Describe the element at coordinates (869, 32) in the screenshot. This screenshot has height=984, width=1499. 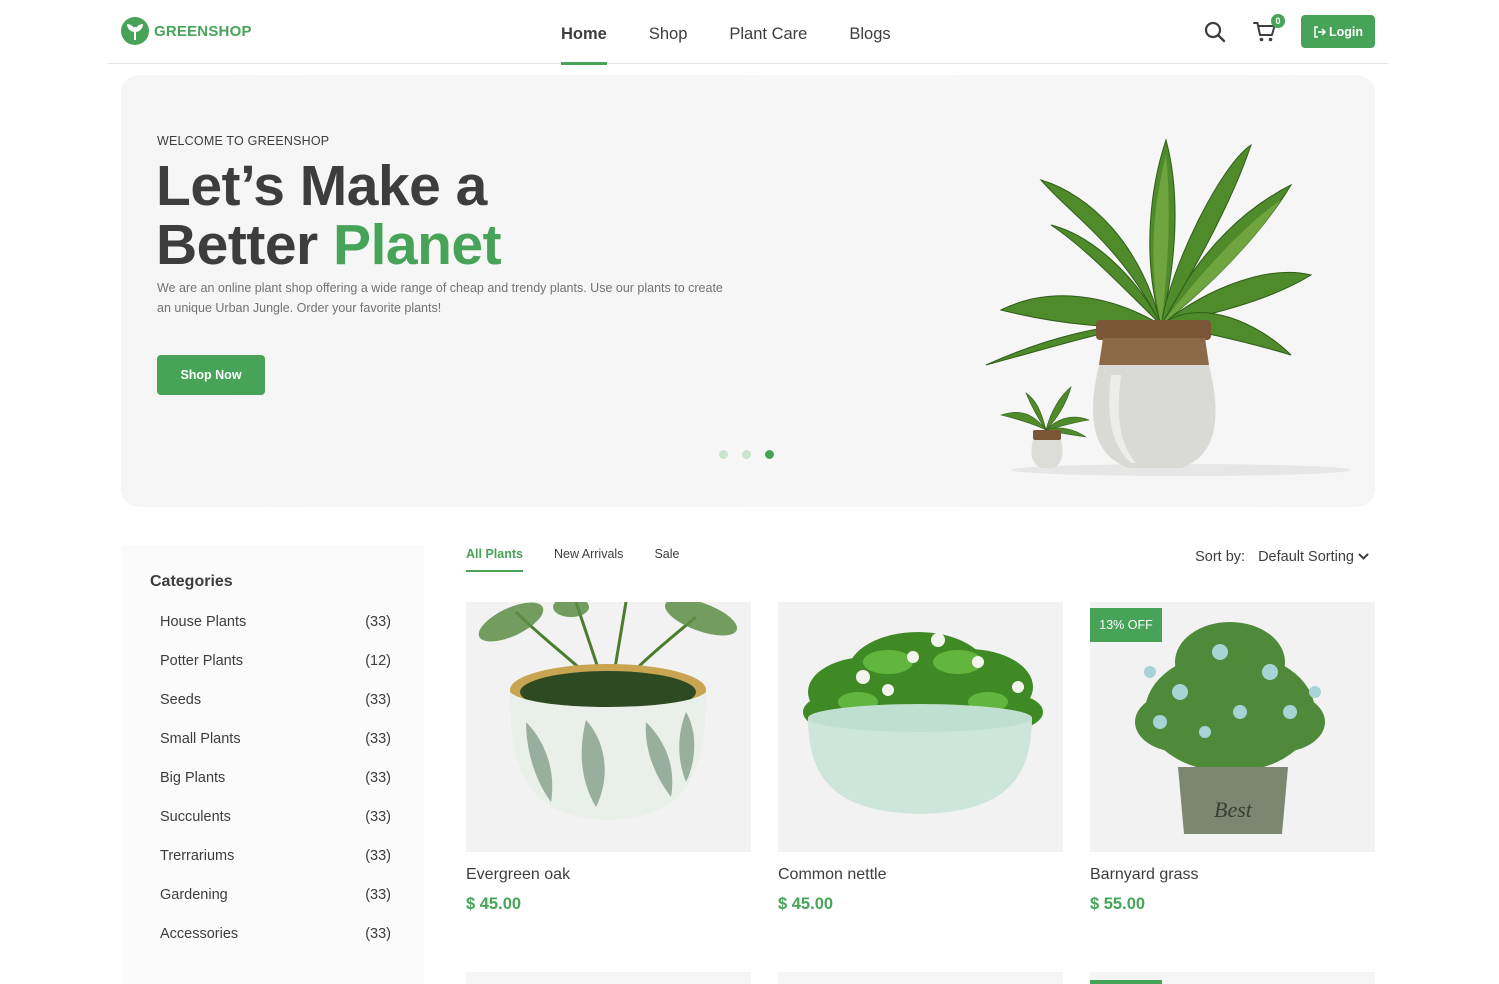
I see `nav-blogs: Blogs` at that location.